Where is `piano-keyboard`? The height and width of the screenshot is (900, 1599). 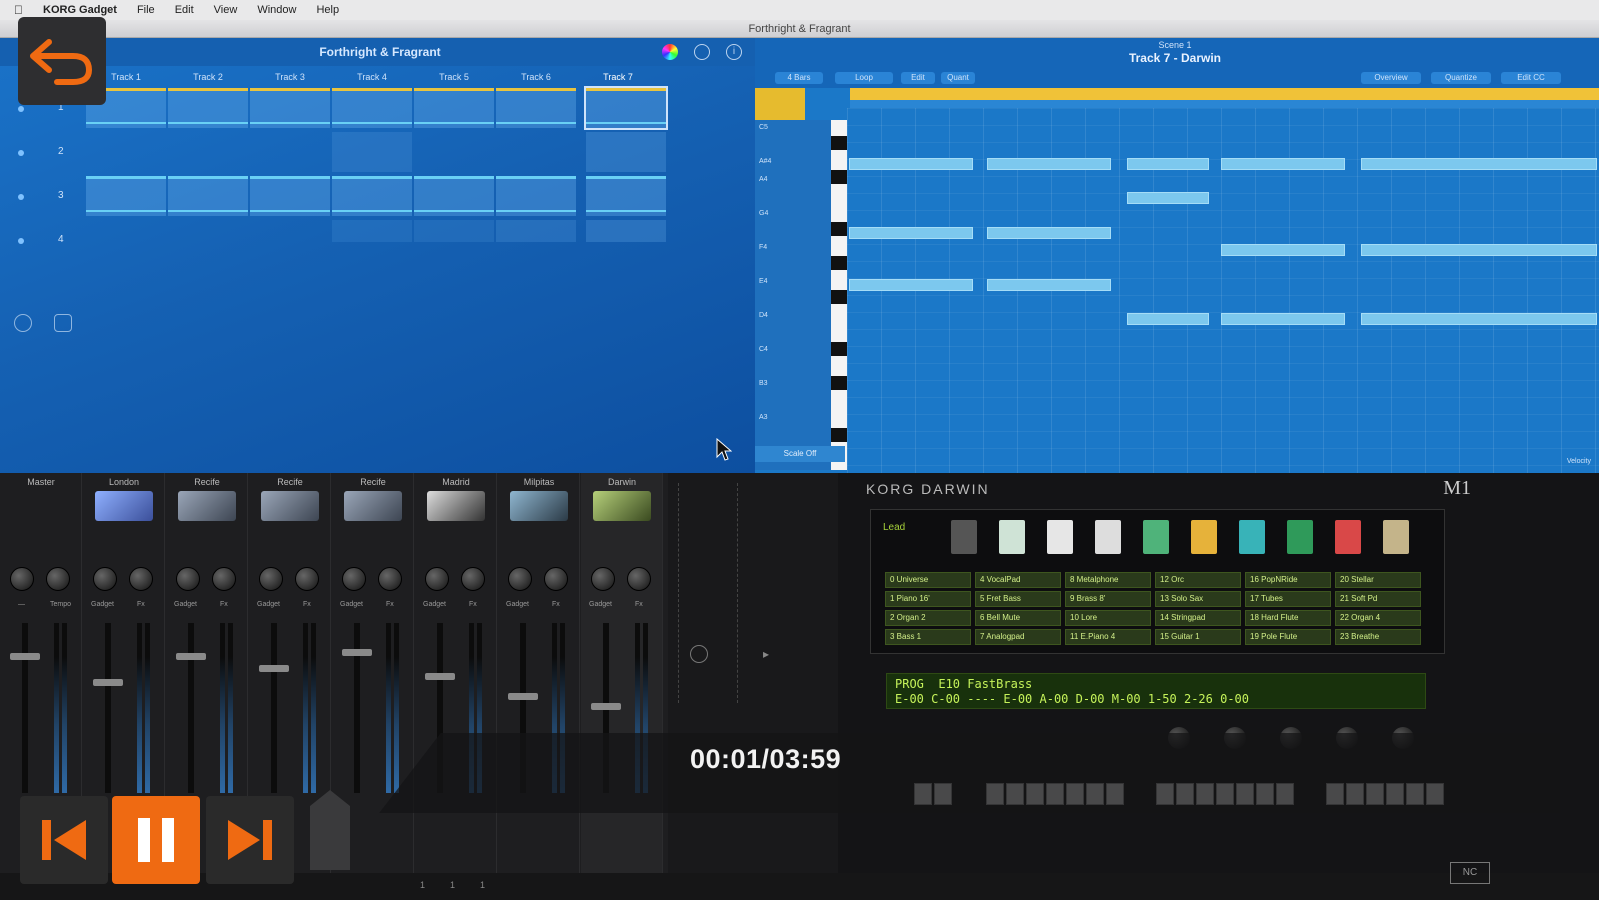
piano-keyboard is located at coordinates (839, 295).